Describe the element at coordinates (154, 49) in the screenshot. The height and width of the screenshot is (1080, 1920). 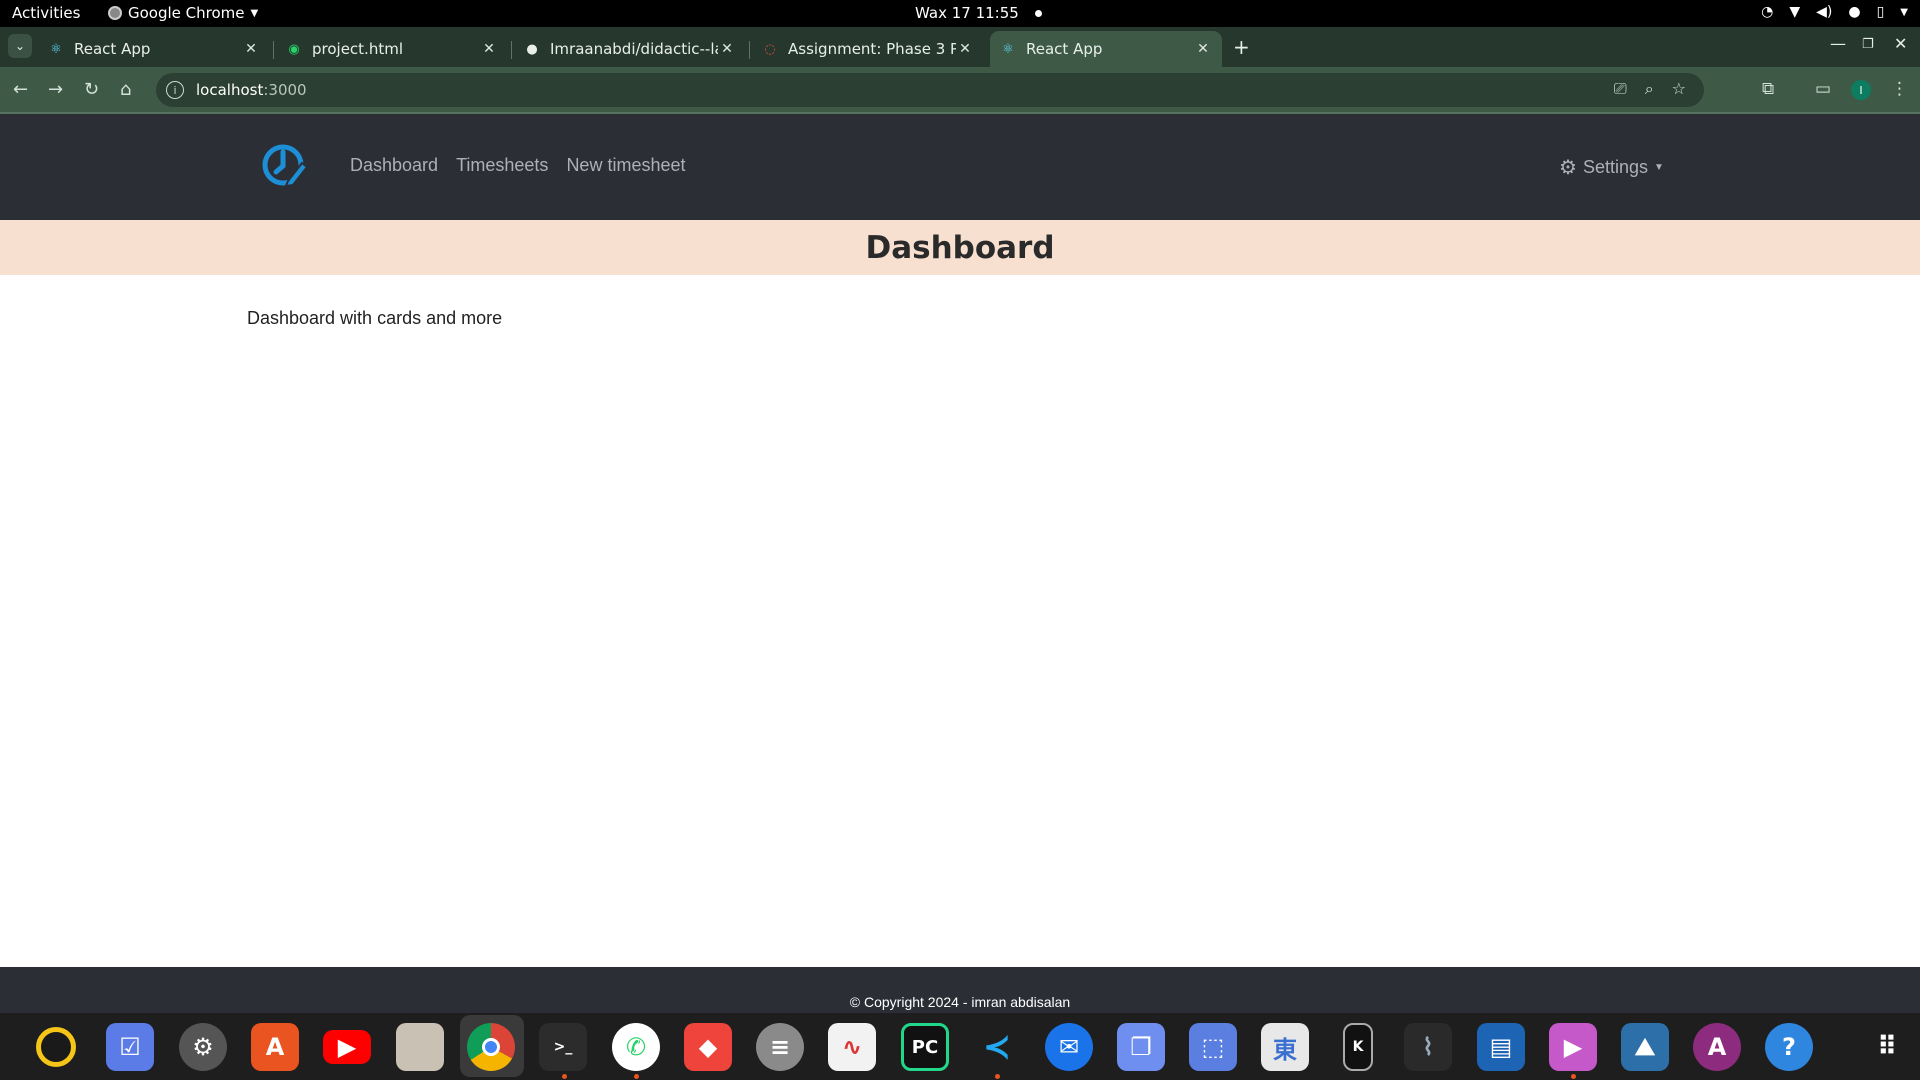
I see `tab-react-app-1: ⚛ React App ✕` at that location.